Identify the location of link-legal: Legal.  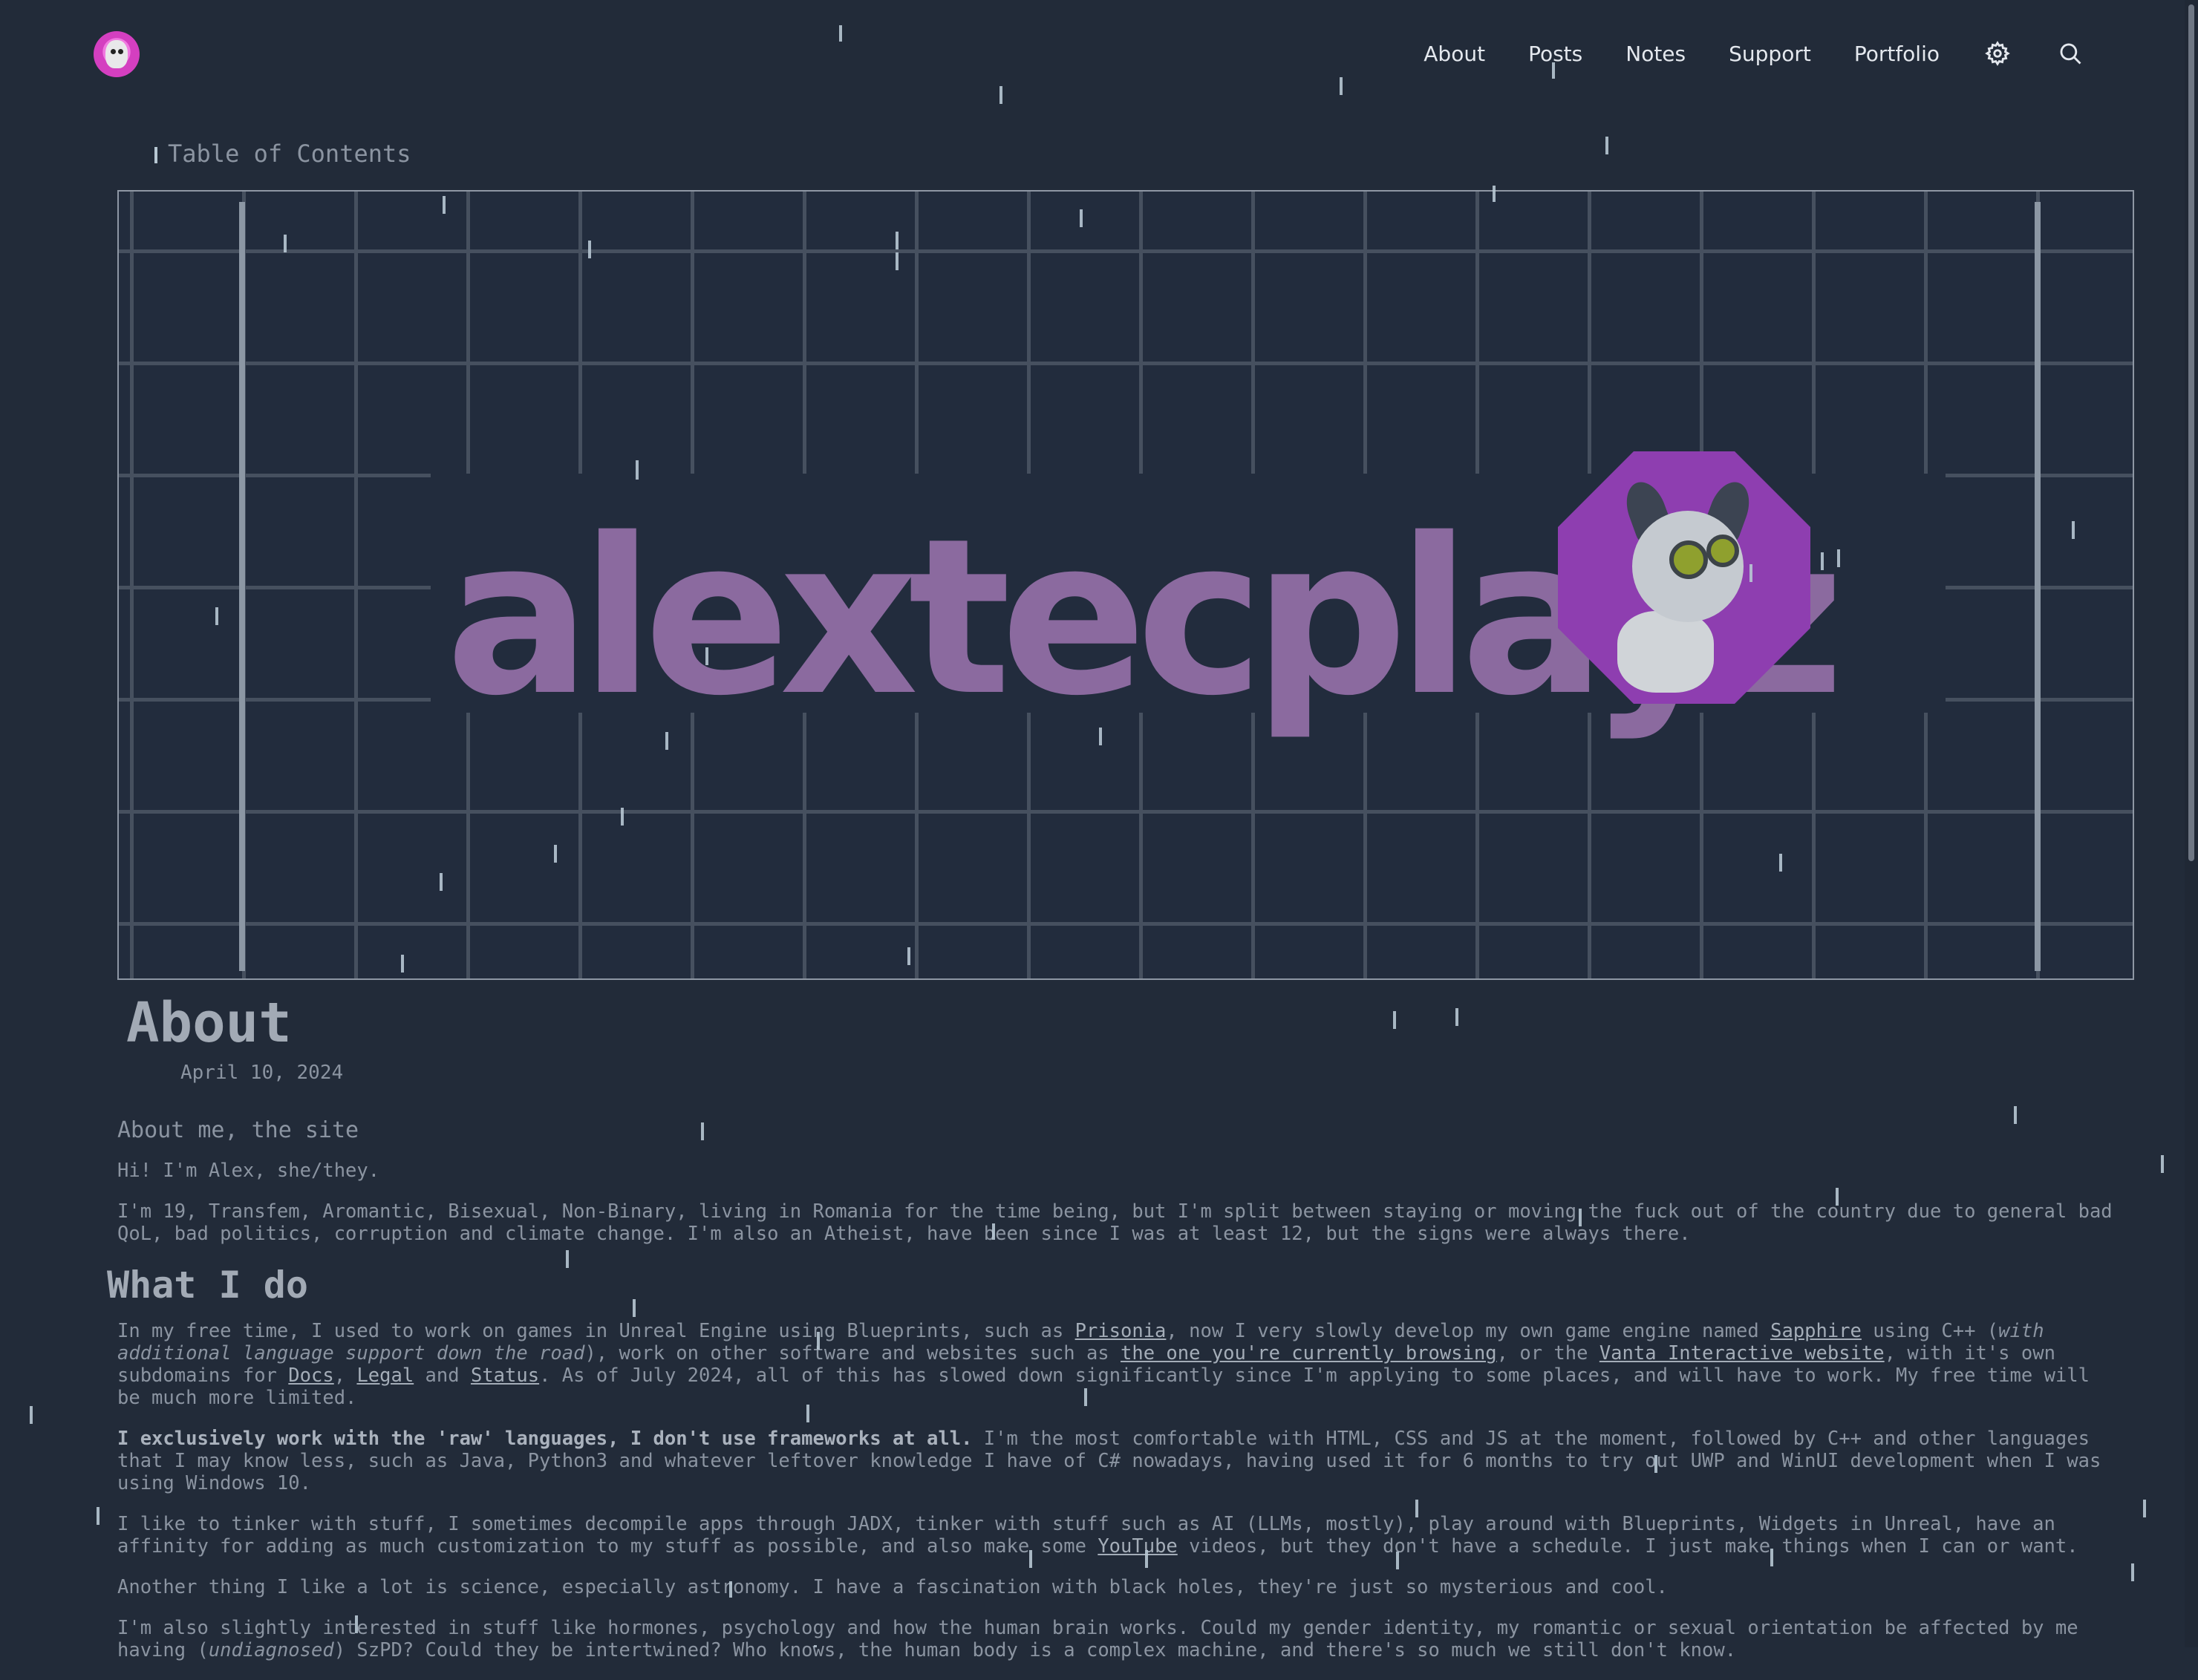
(385, 1376).